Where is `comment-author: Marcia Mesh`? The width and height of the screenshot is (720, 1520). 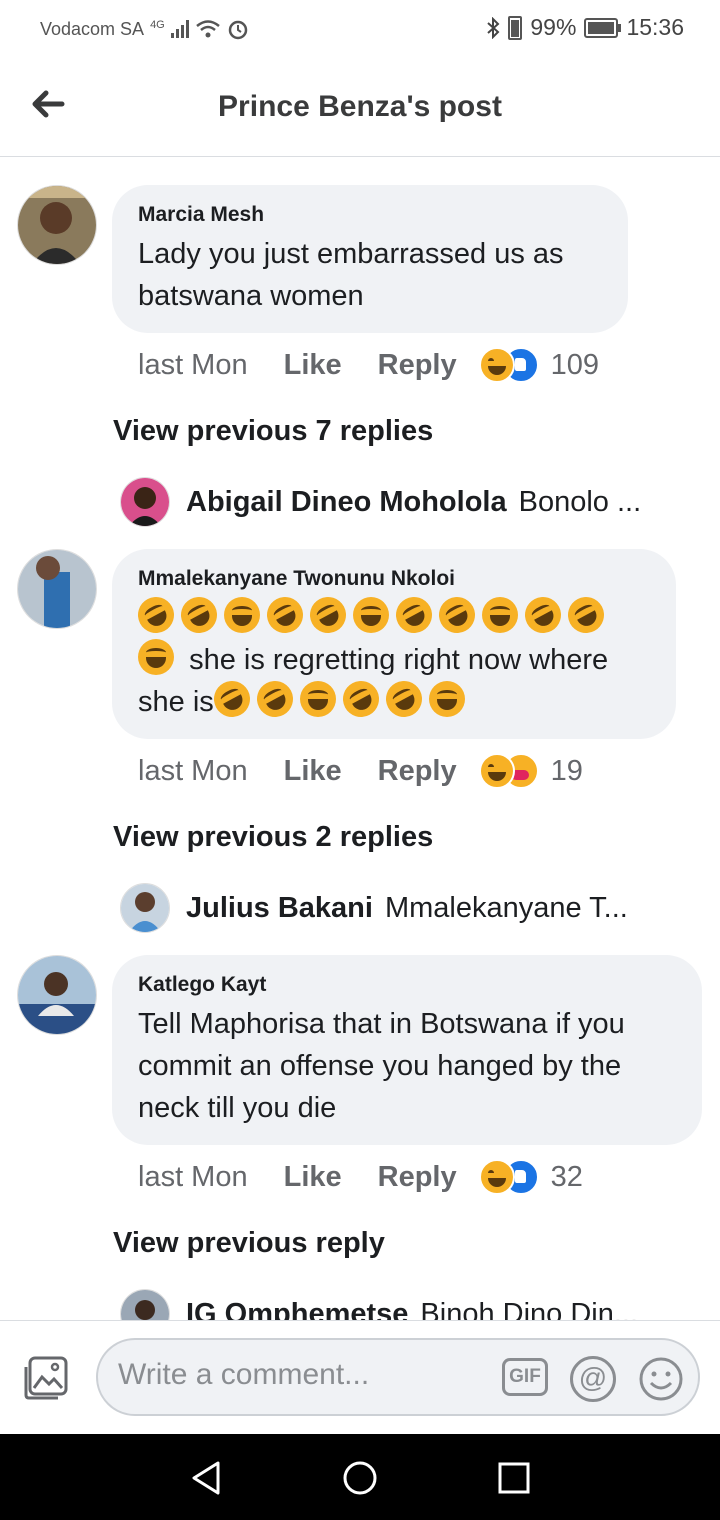
comment-author: Marcia Mesh is located at coordinates (370, 215).